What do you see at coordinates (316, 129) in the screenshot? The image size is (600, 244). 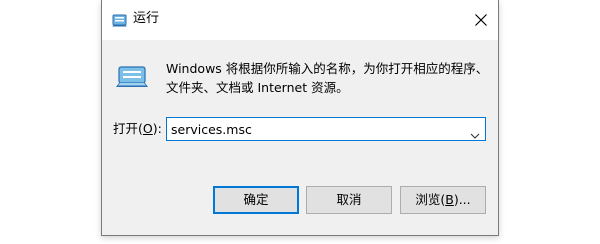 I see `open-input` at bounding box center [316, 129].